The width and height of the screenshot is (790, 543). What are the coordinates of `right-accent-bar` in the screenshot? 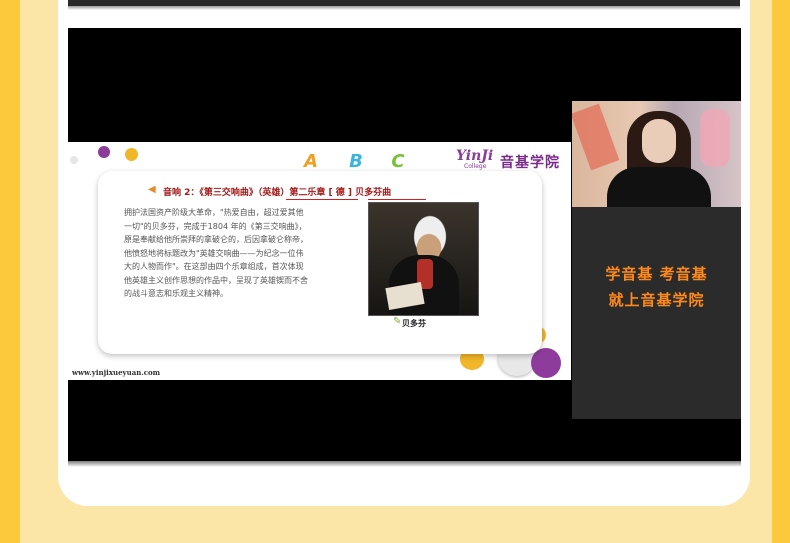 It's located at (781, 271).